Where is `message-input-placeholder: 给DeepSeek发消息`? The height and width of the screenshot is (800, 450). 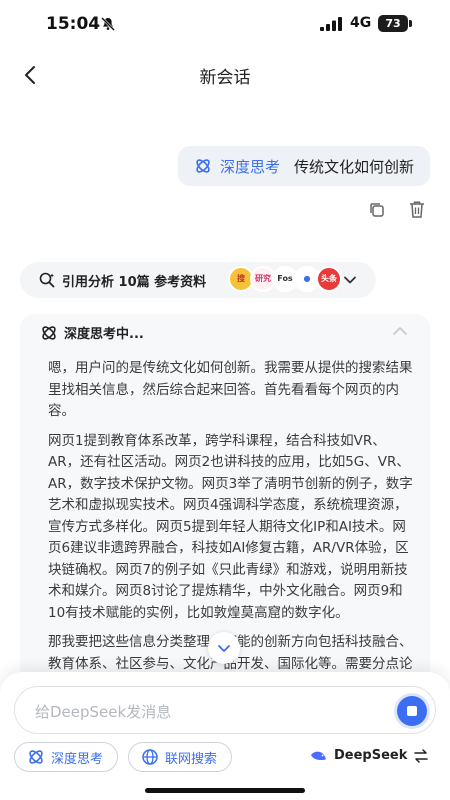
message-input-placeholder: 给DeepSeek发消息 is located at coordinates (103, 712).